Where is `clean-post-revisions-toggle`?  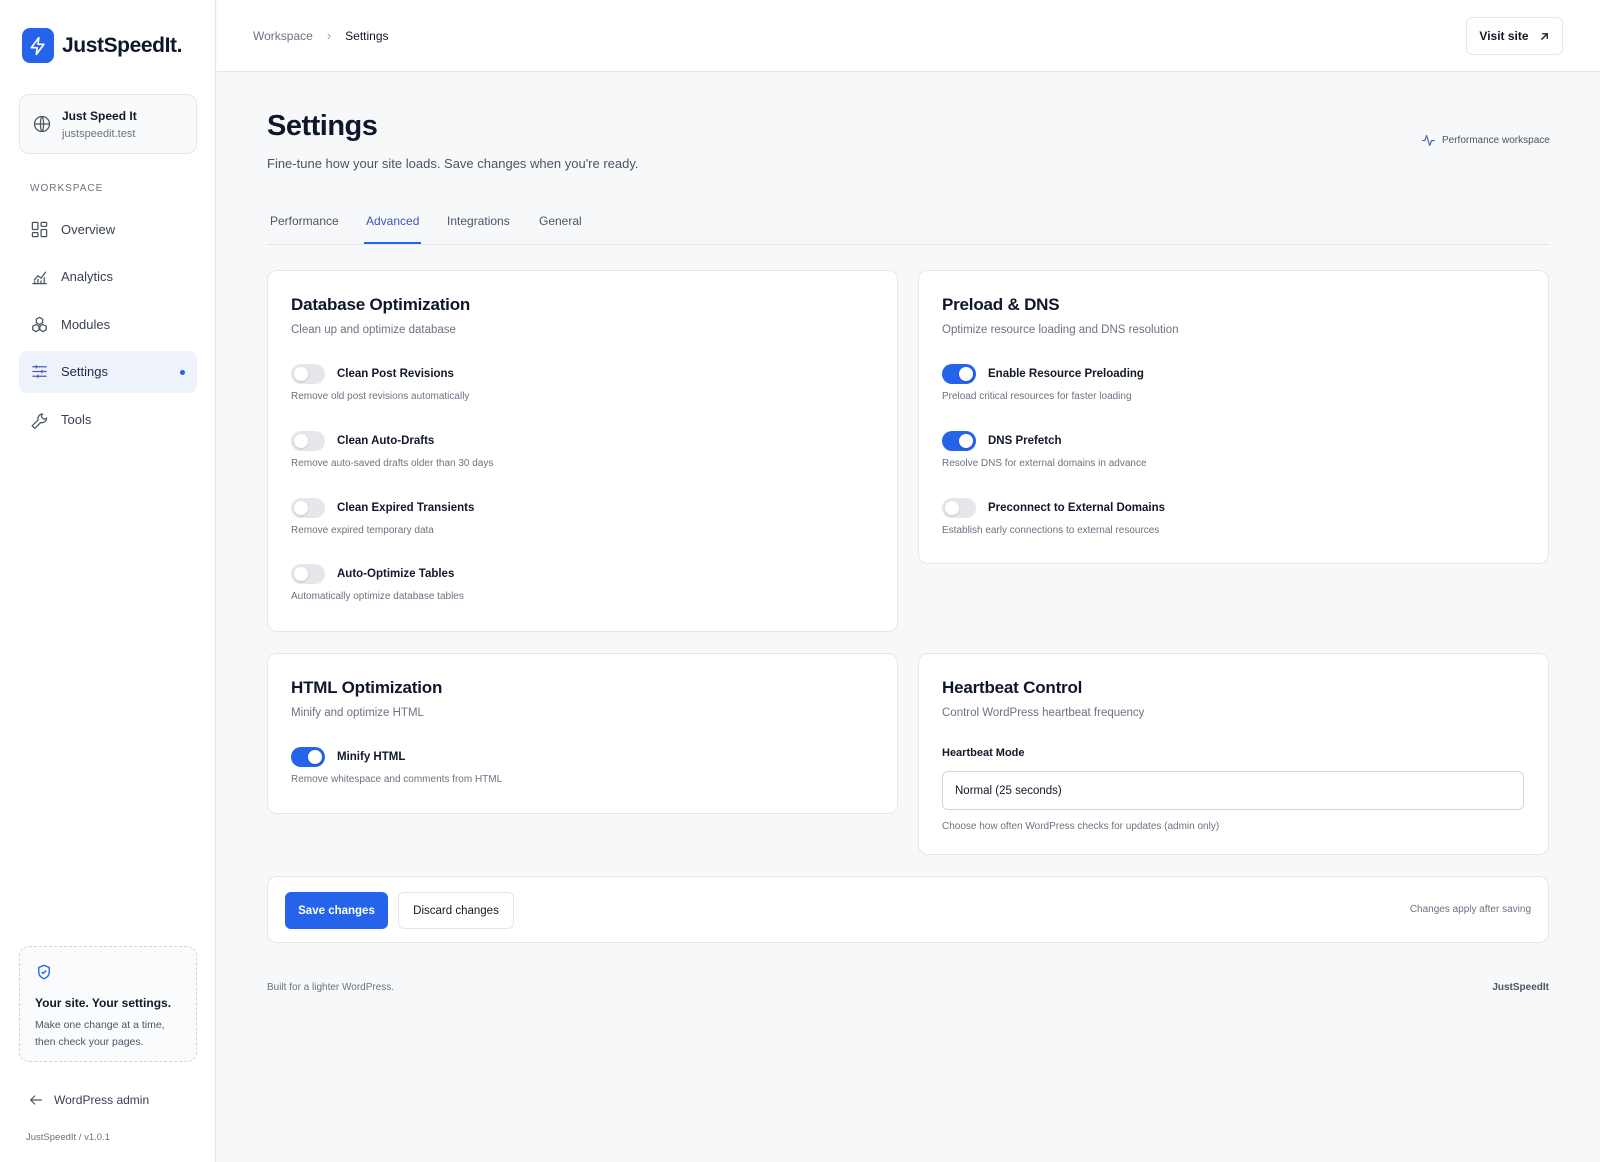 clean-post-revisions-toggle is located at coordinates (308, 374).